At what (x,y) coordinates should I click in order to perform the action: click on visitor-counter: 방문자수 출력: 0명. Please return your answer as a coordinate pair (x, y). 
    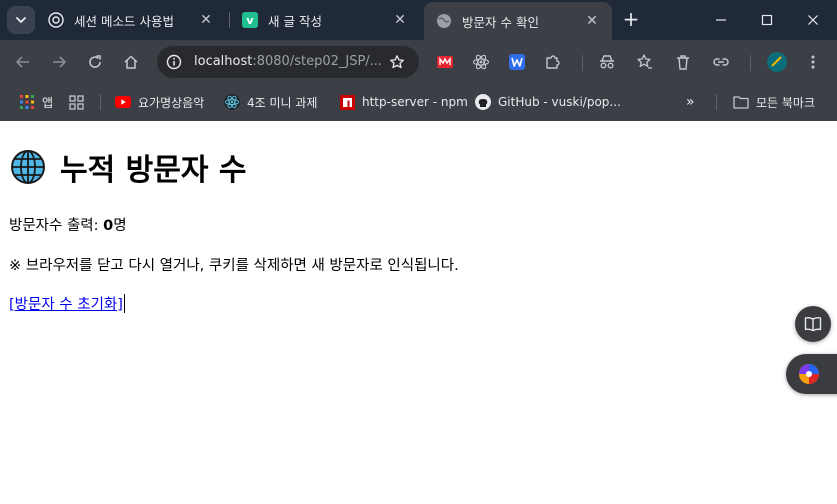
    Looking at the image, I should click on (68, 224).